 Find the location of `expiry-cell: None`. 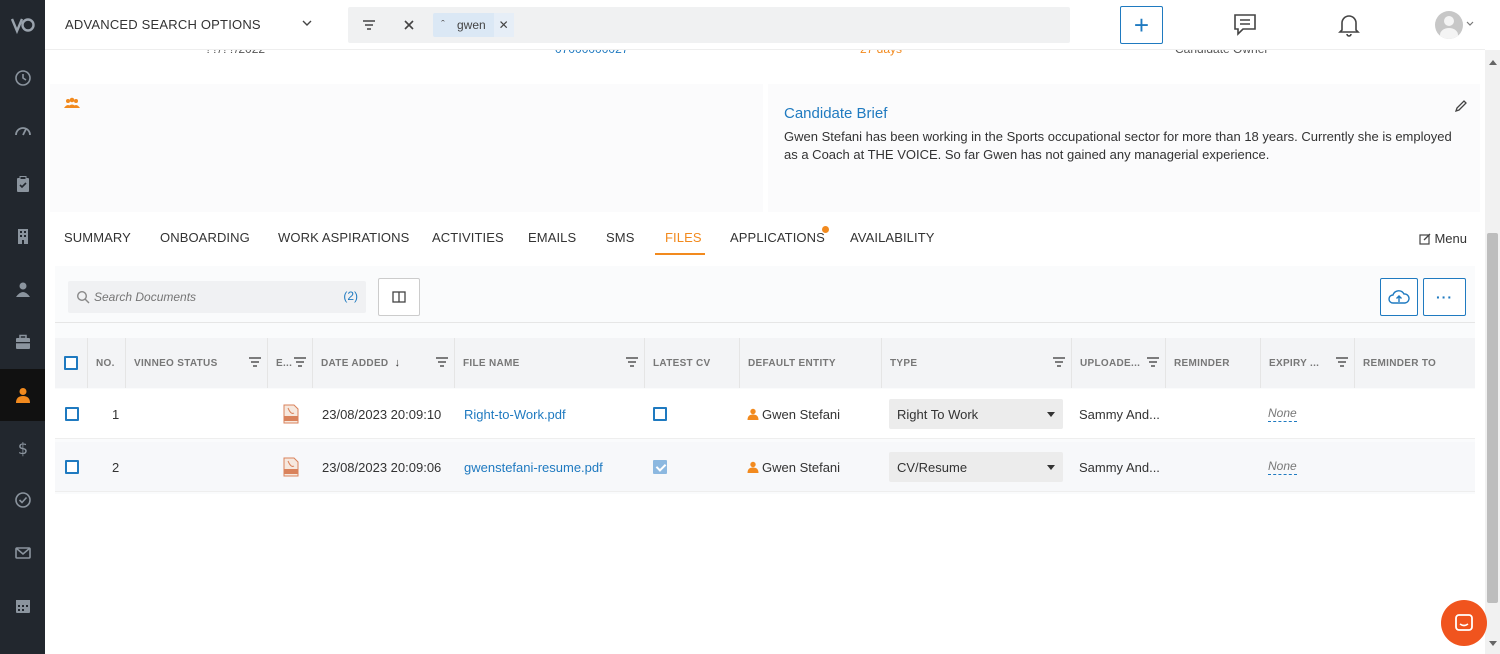

expiry-cell: None is located at coordinates (1282, 414).